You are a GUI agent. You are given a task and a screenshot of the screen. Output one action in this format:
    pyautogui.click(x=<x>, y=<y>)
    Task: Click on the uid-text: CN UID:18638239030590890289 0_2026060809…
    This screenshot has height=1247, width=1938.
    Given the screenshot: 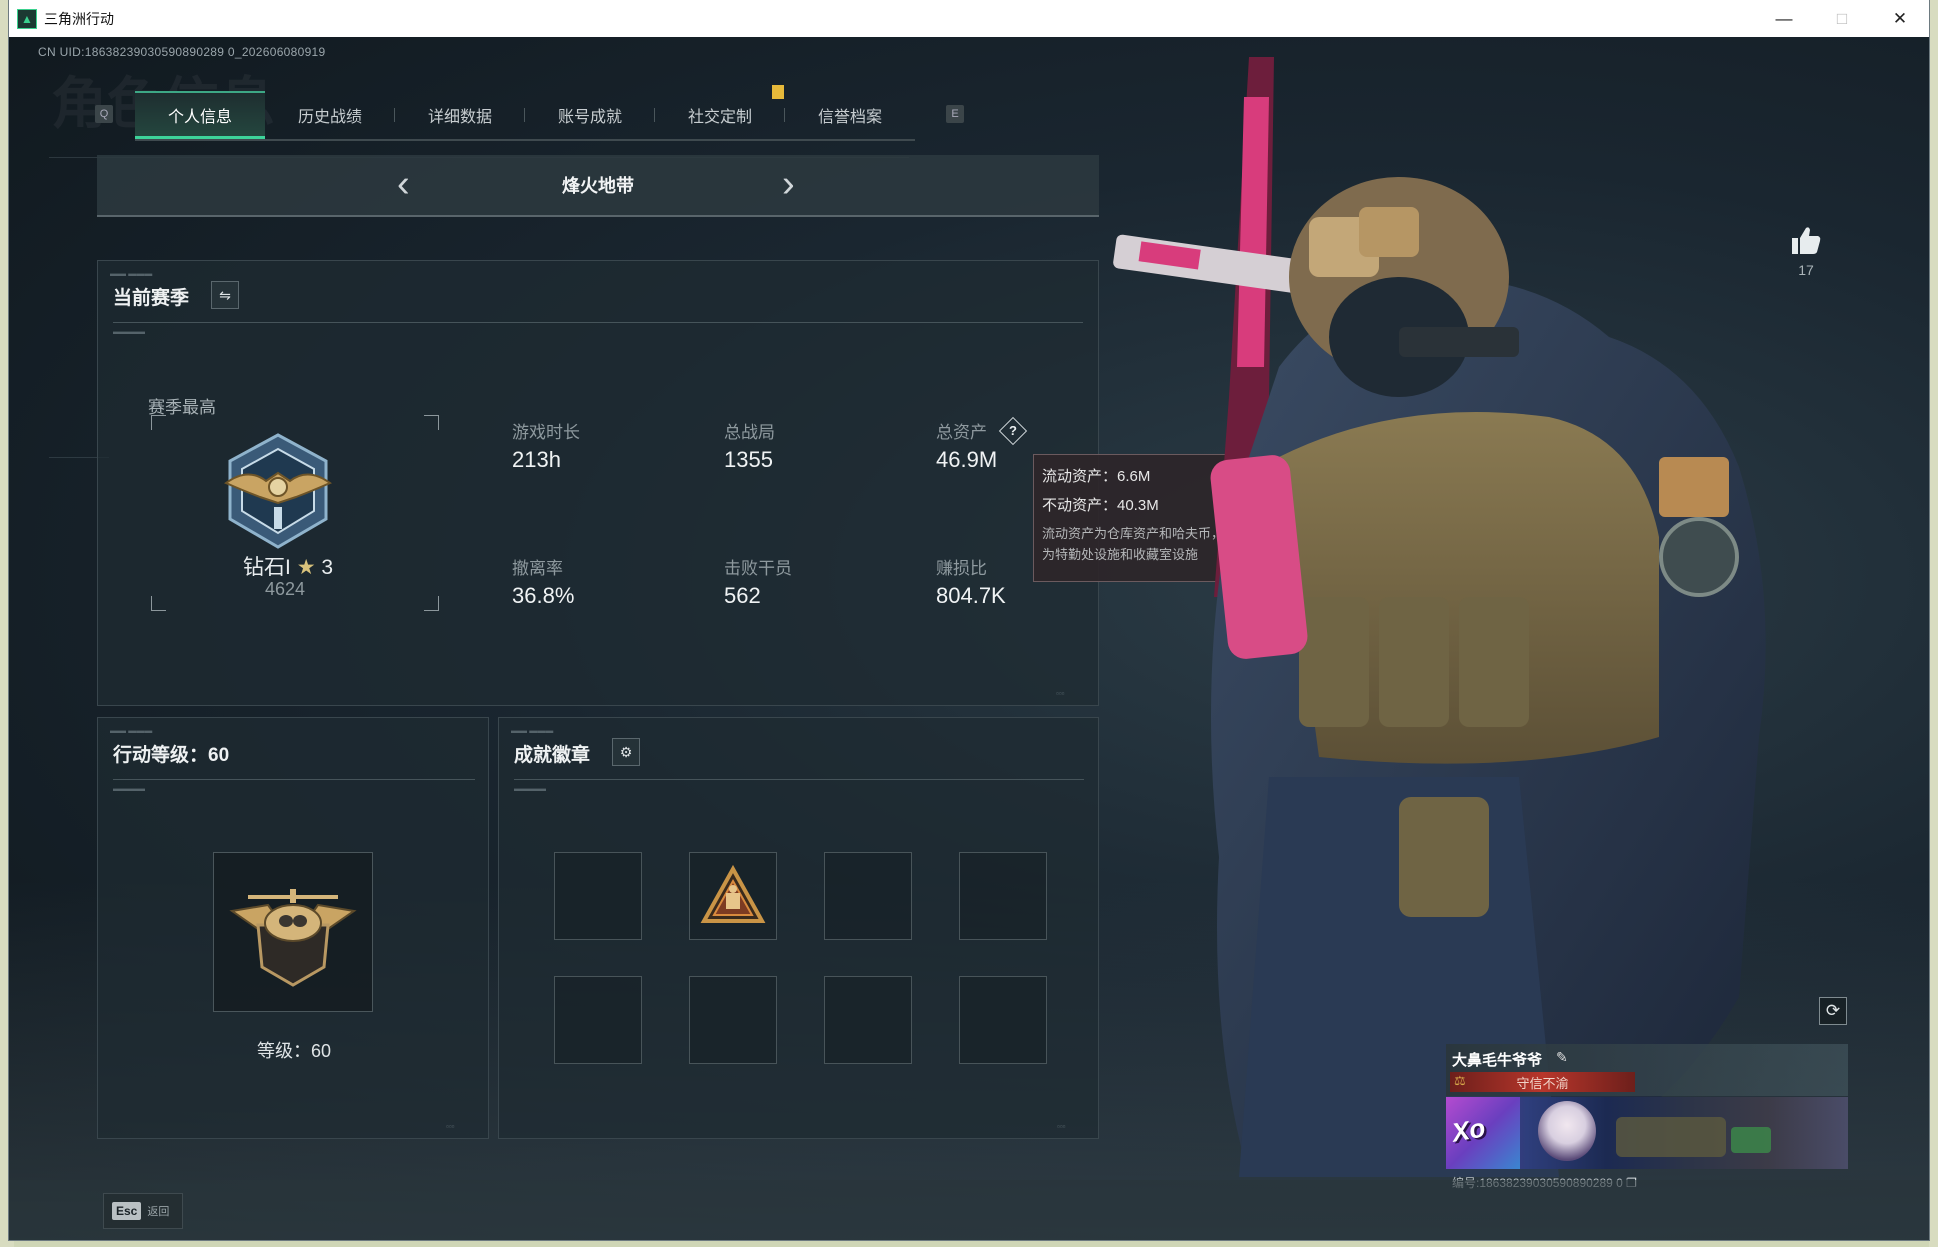 What is the action you would take?
    pyautogui.click(x=182, y=52)
    